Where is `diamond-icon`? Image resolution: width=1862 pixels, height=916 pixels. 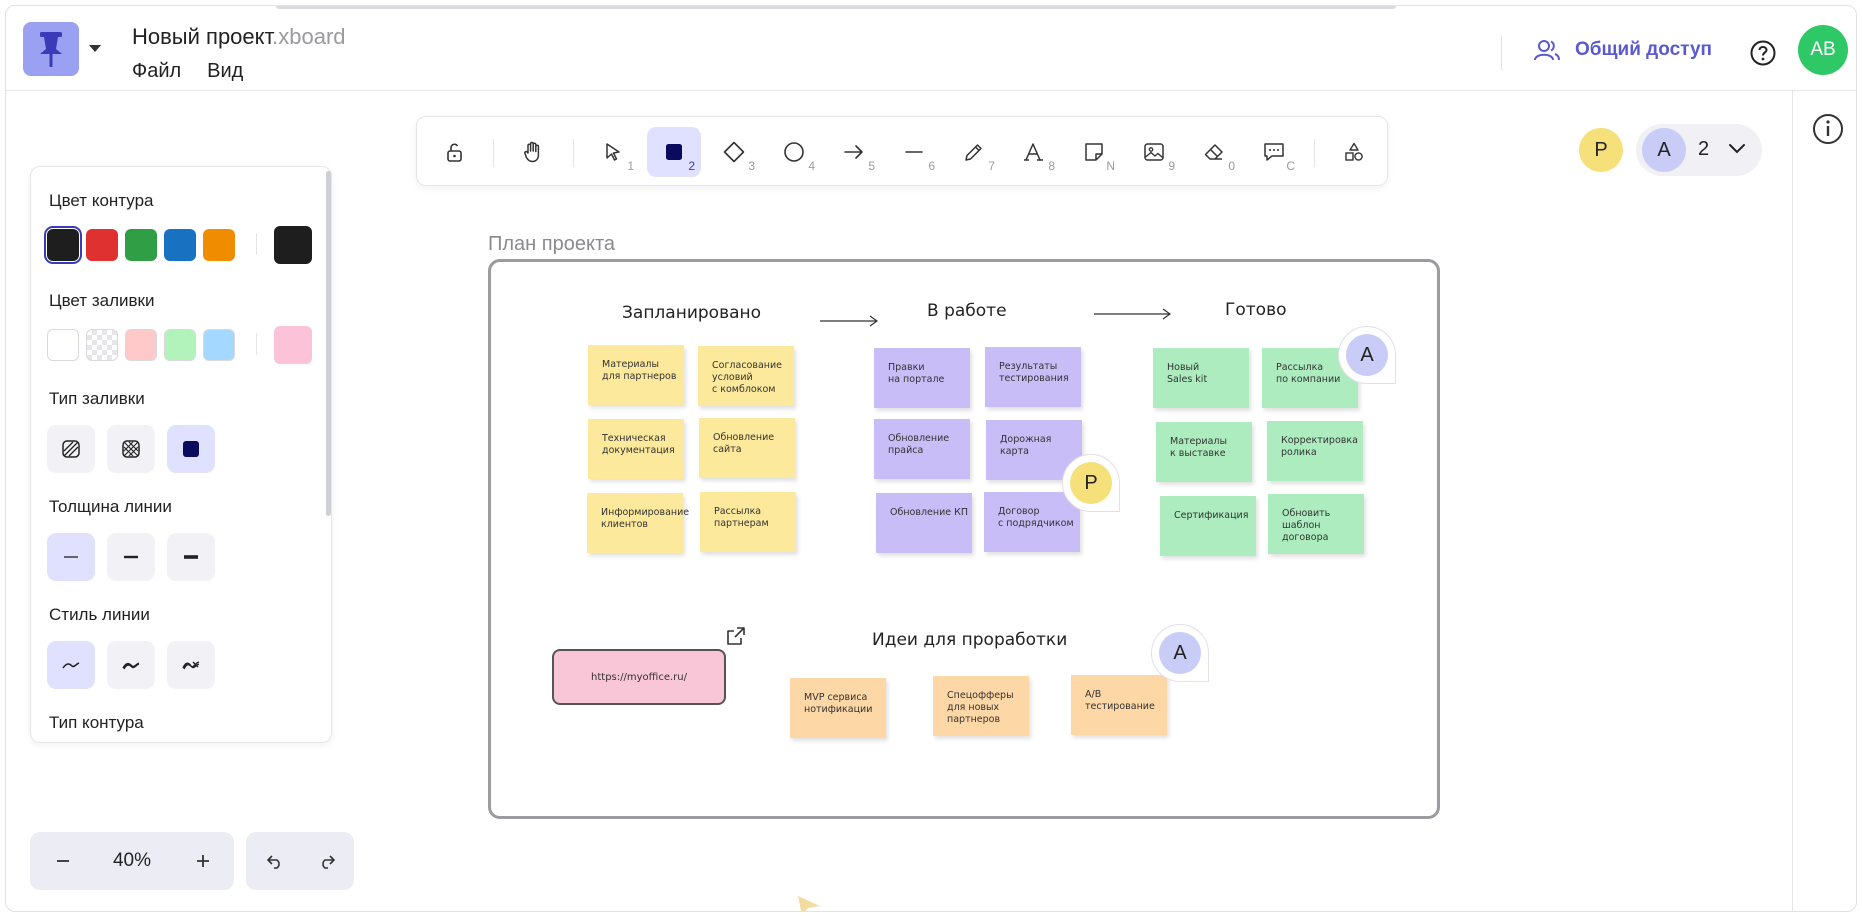
diamond-icon is located at coordinates (734, 152).